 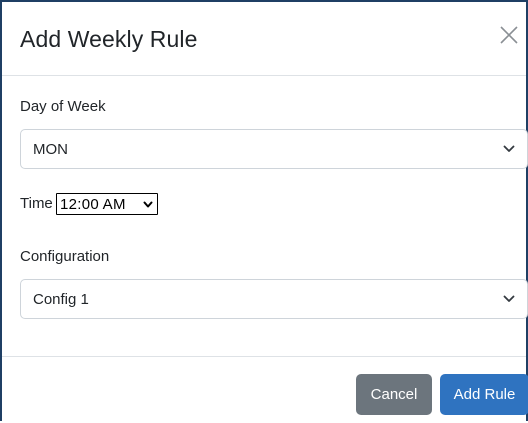 I want to click on day-of-week-value: MON, so click(x=50, y=149).